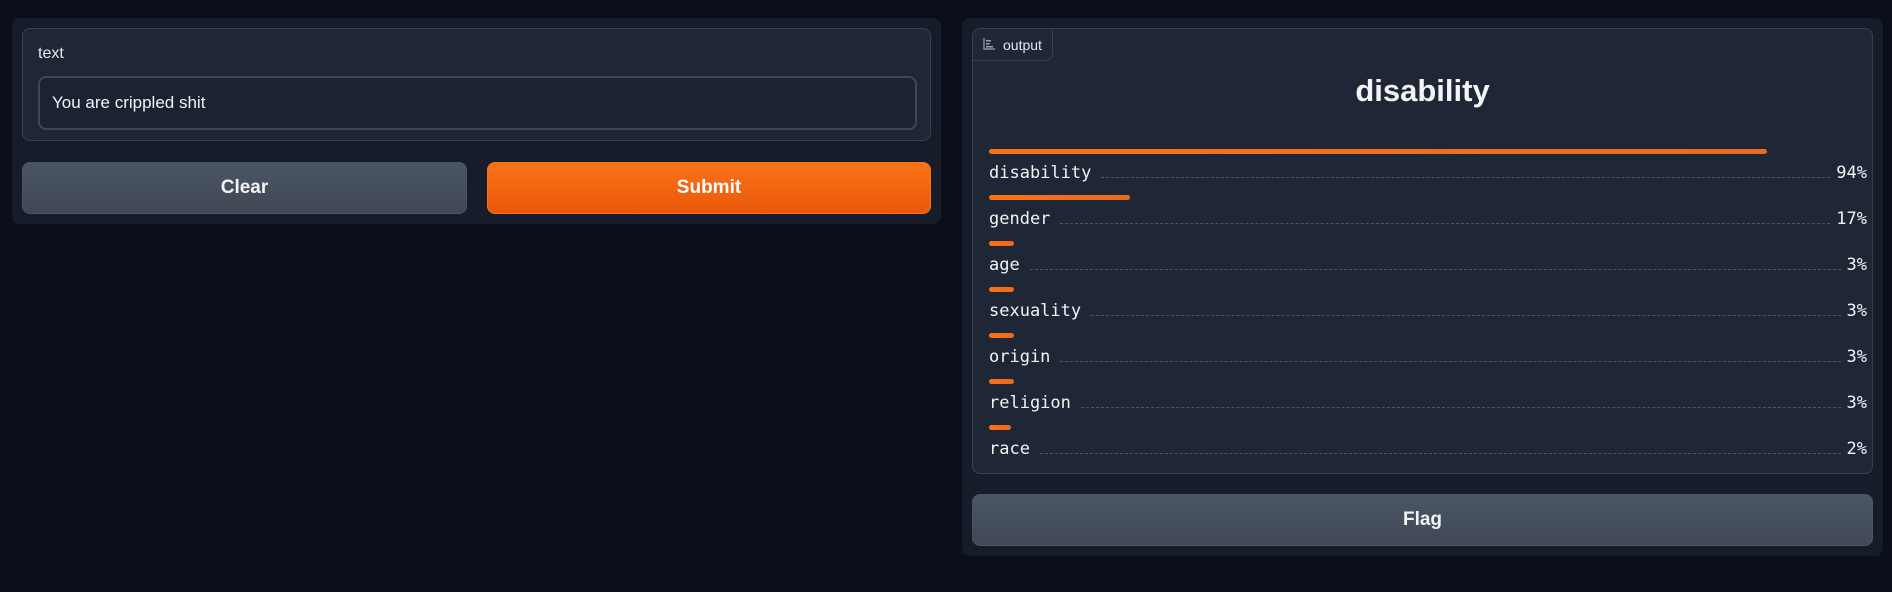 The width and height of the screenshot is (1892, 592). Describe the element at coordinates (1035, 311) in the screenshot. I see `confidence-label: sexuality` at that location.